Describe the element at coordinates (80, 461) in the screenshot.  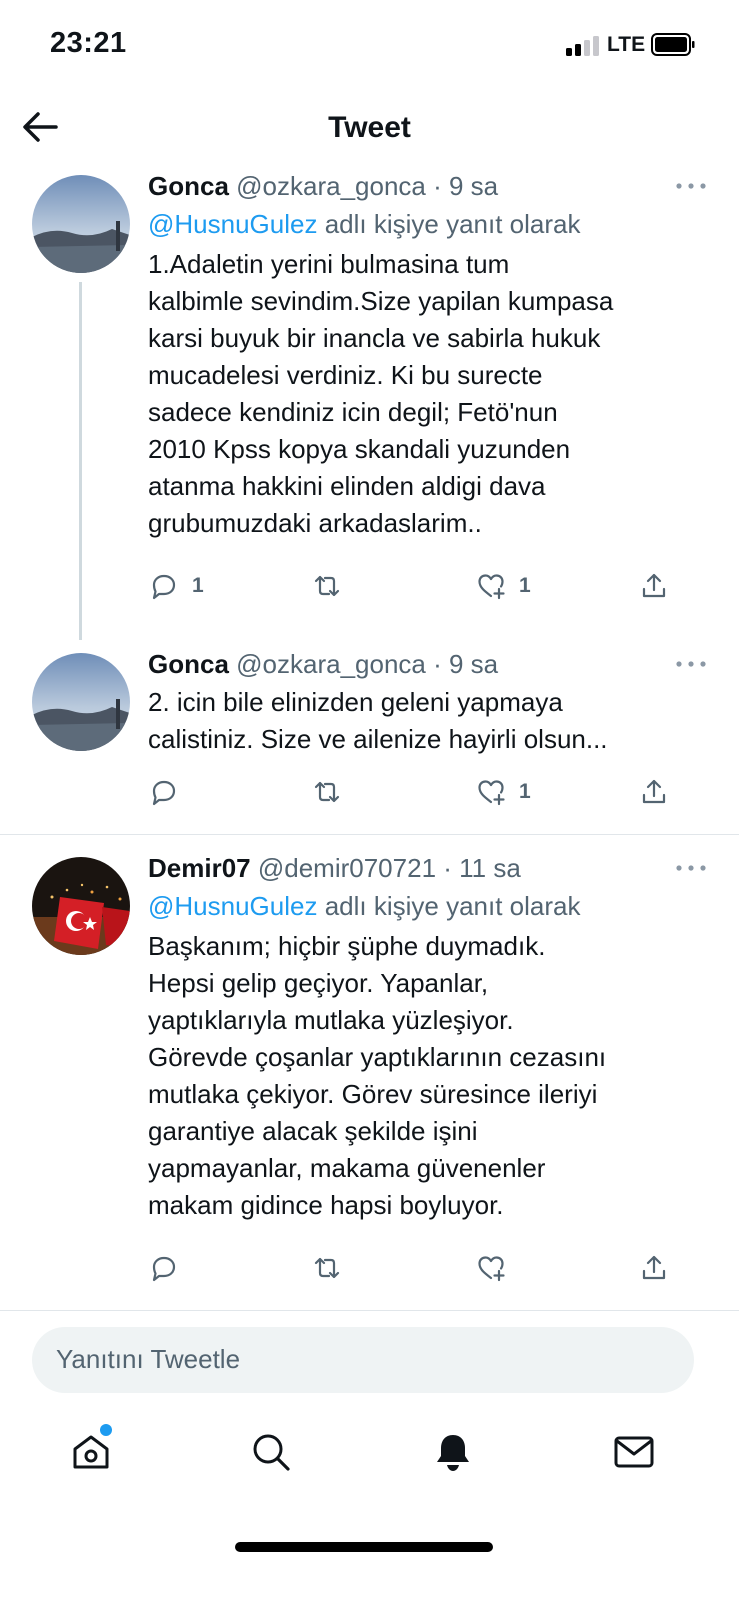
I see `thread-line` at that location.